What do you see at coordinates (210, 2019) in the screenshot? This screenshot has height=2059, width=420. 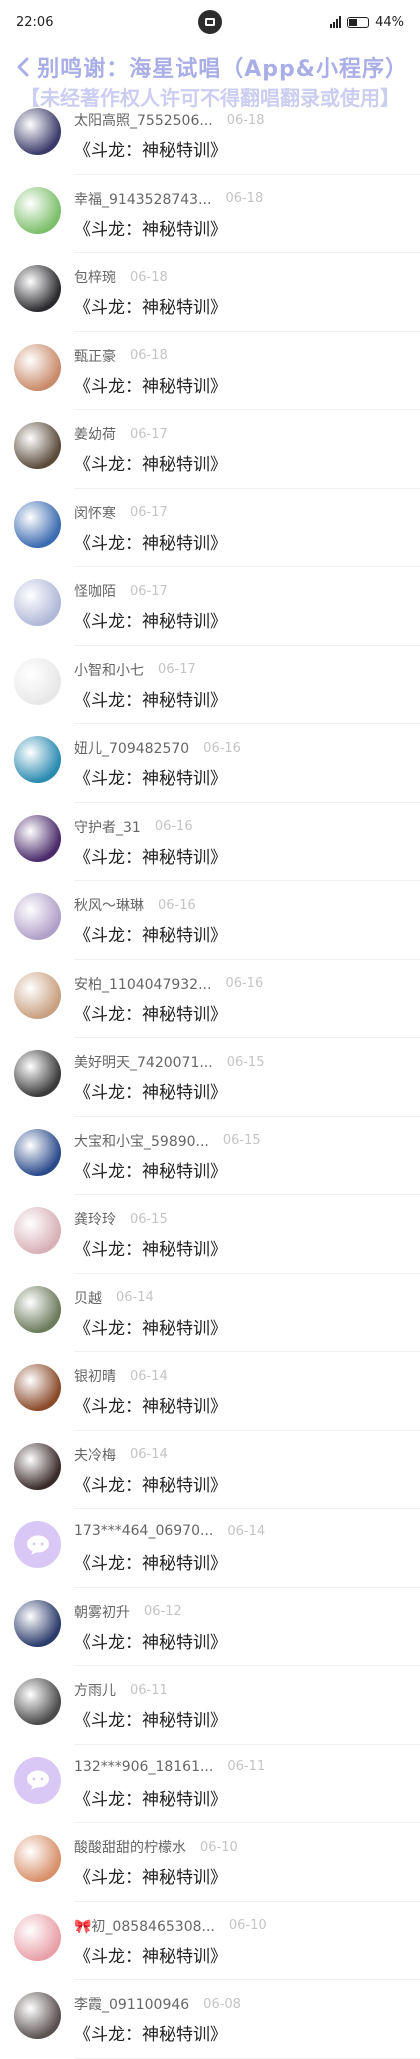 I see `comment-row: 李霞_091100946 06-08 《斗龙：神秘特训》` at bounding box center [210, 2019].